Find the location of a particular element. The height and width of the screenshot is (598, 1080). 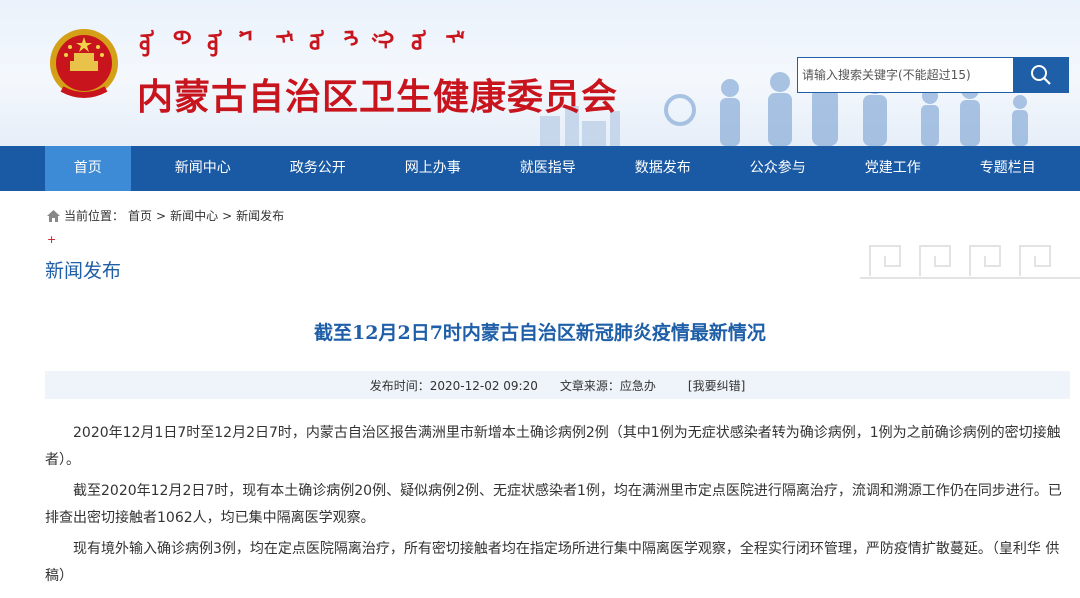

publish-time: 2020-12-02 09:20 is located at coordinates (483, 385).